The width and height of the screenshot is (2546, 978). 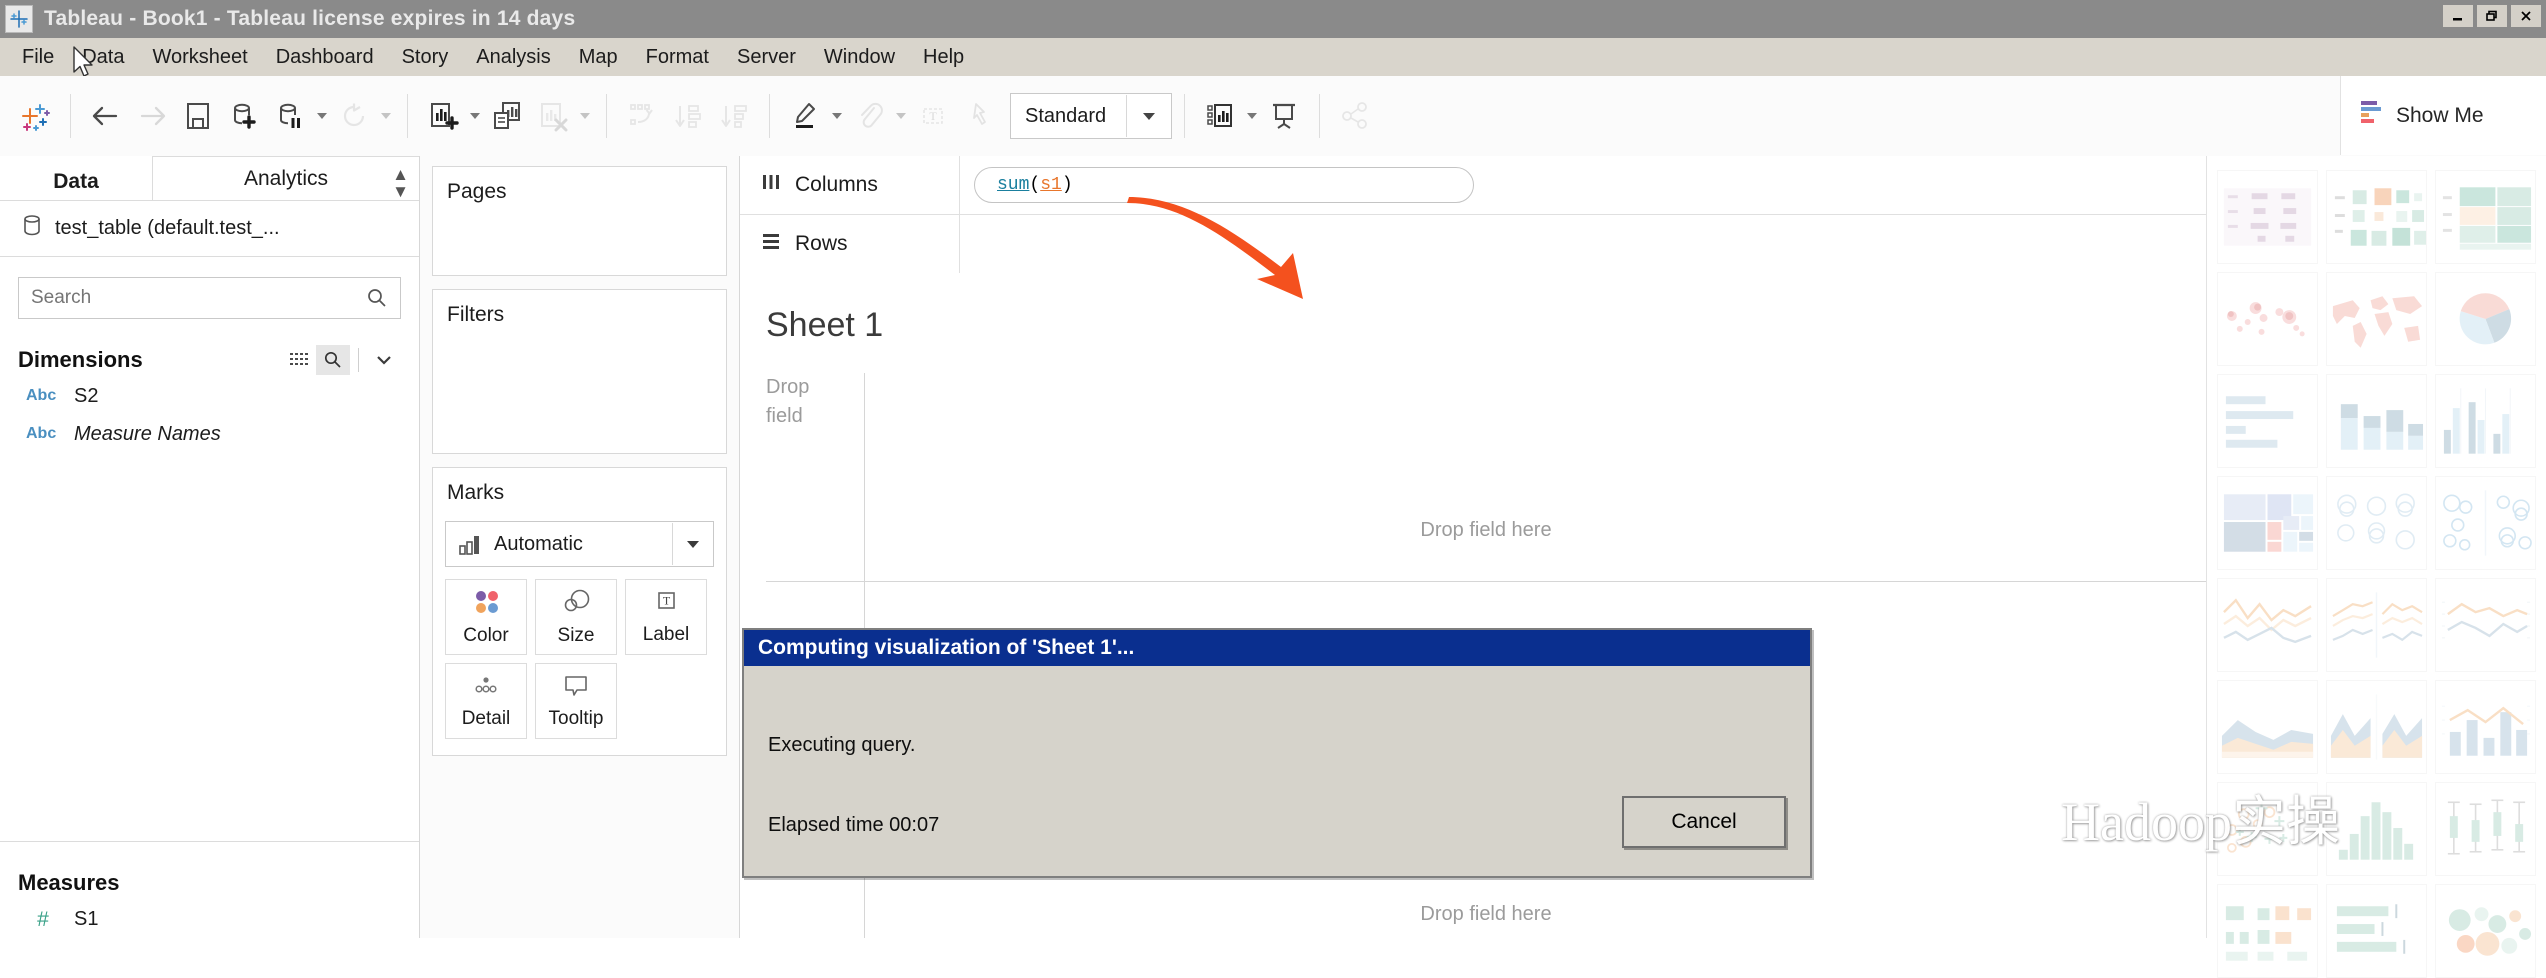 What do you see at coordinates (2485, 523) in the screenshot?
I see `show-me-side-by-side-circles` at bounding box center [2485, 523].